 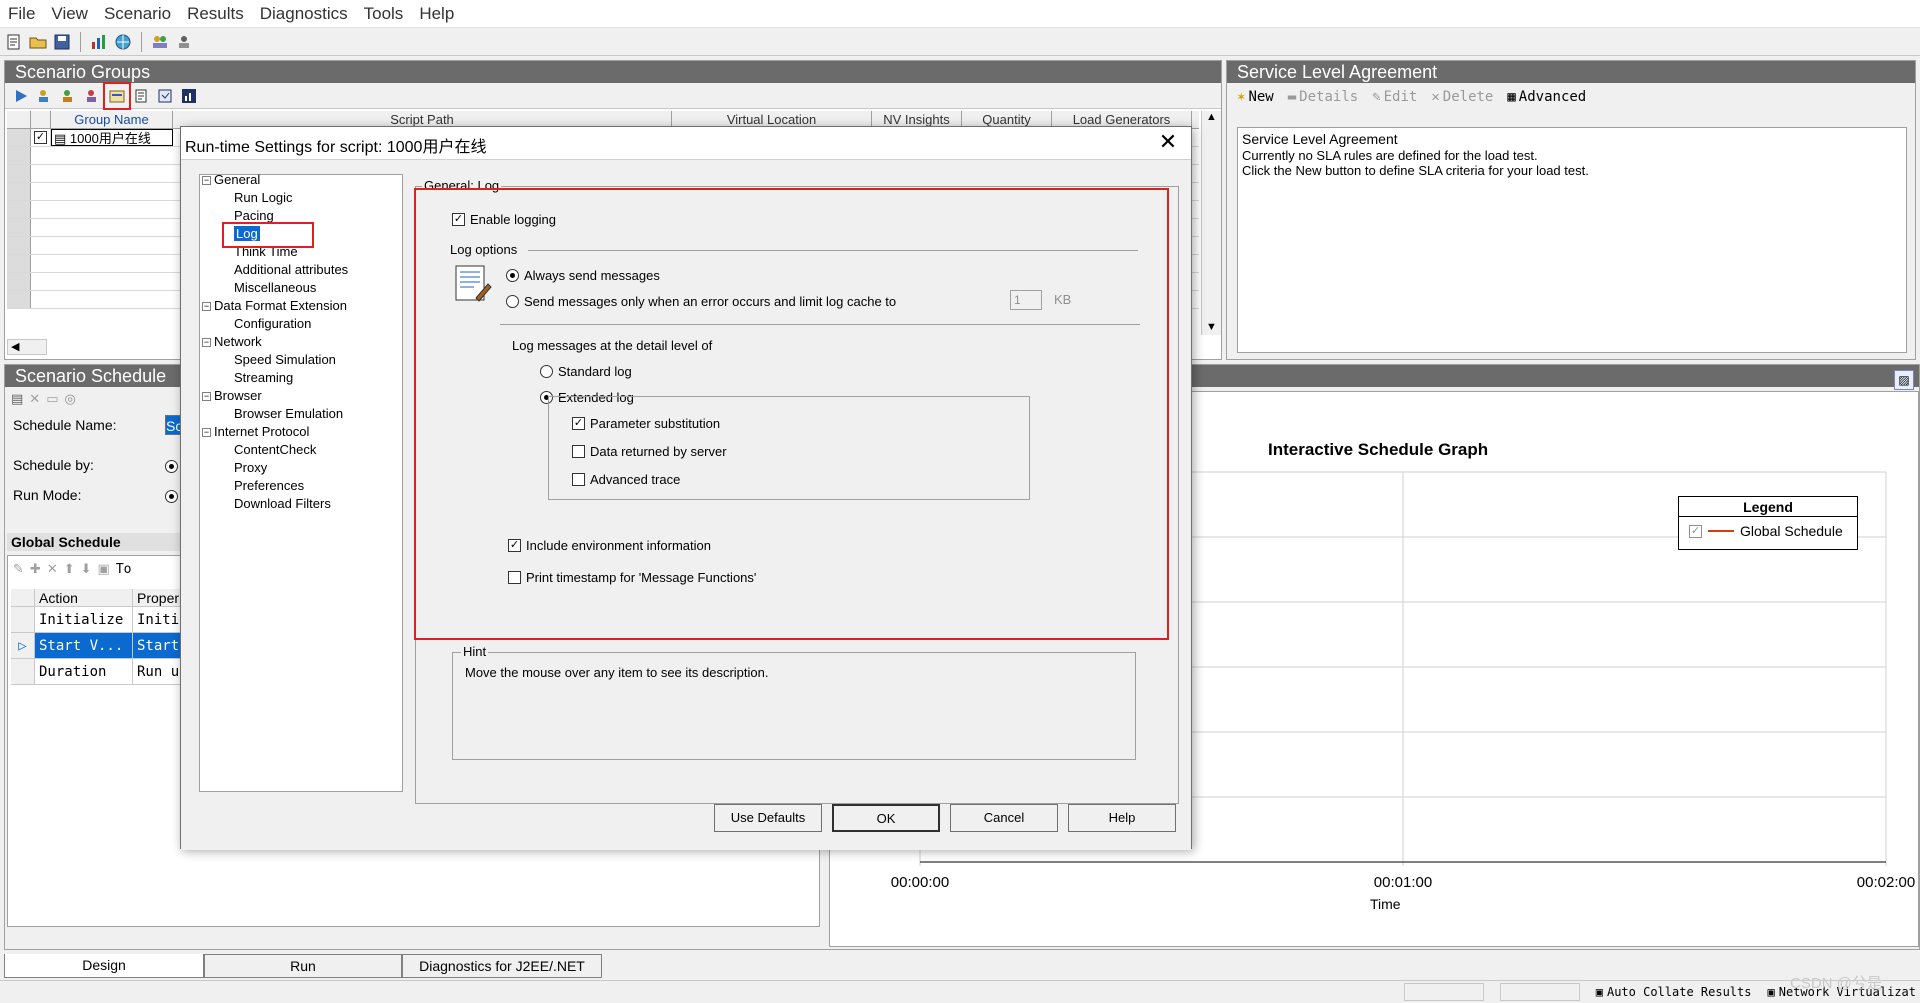 I want to click on script-icon, so click(x=165, y=96).